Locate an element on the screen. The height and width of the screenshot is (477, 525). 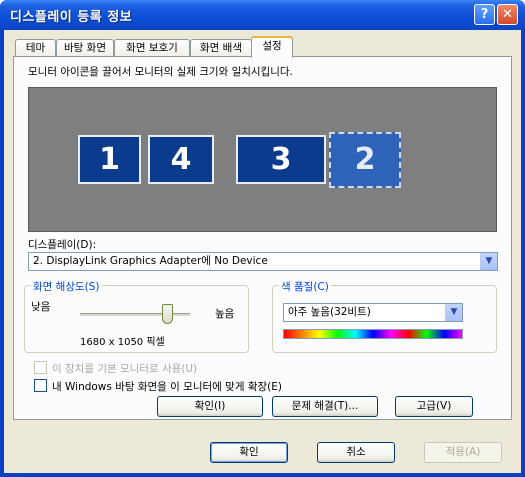
close-button: ✕ is located at coordinates (507, 14).